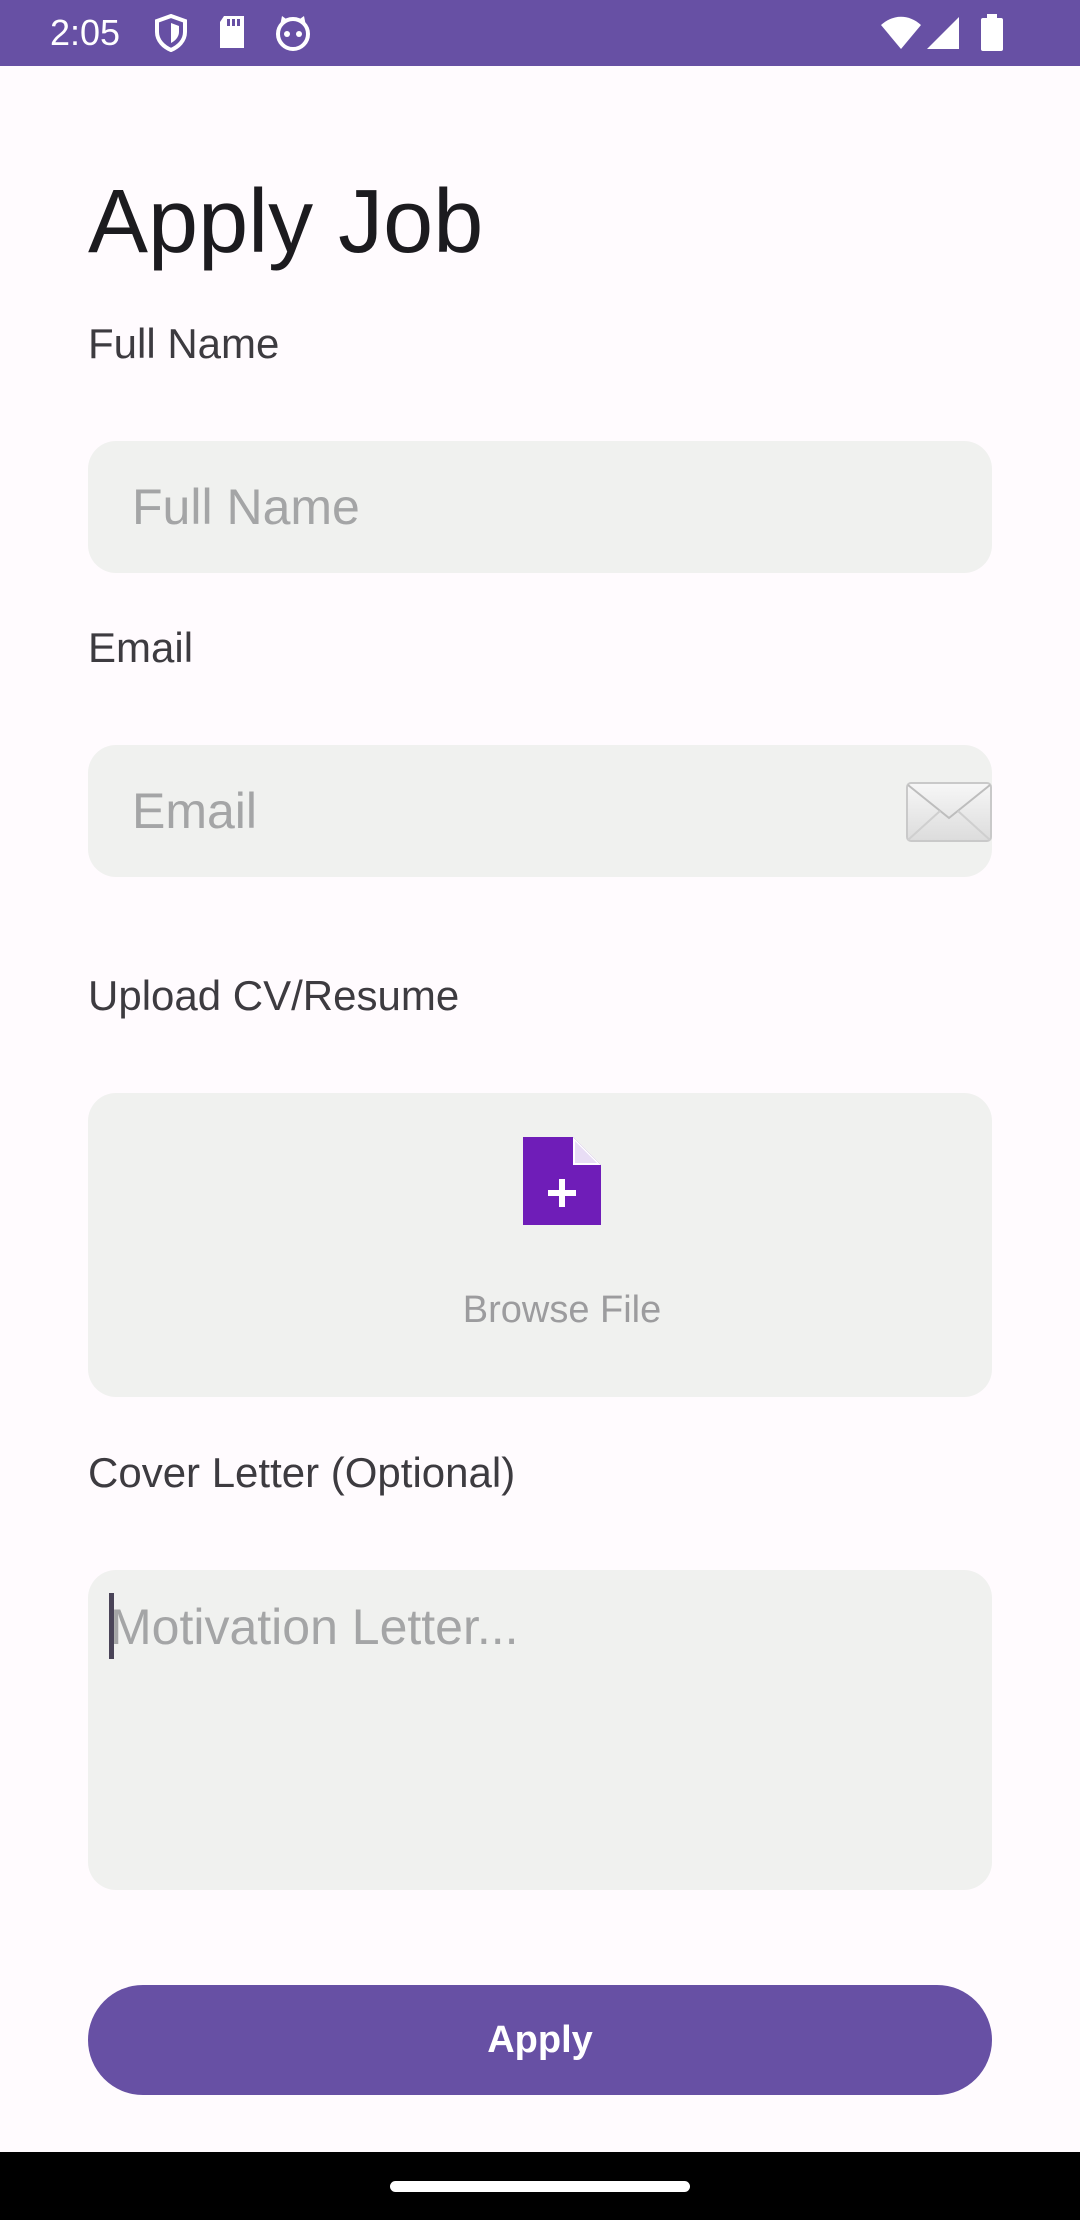 The height and width of the screenshot is (2220, 1080). What do you see at coordinates (943, 33) in the screenshot?
I see `signal-icon` at bounding box center [943, 33].